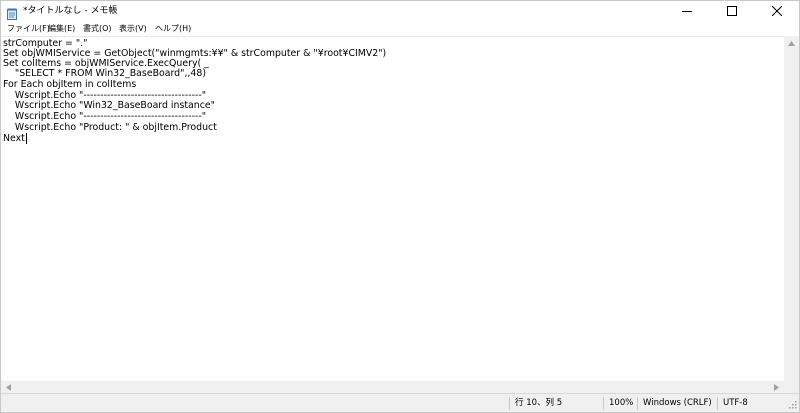 The image size is (800, 413). Describe the element at coordinates (104, 73) in the screenshot. I see `text-line: "SELECT * FROM Win32_BaseBoard",,48)` at that location.